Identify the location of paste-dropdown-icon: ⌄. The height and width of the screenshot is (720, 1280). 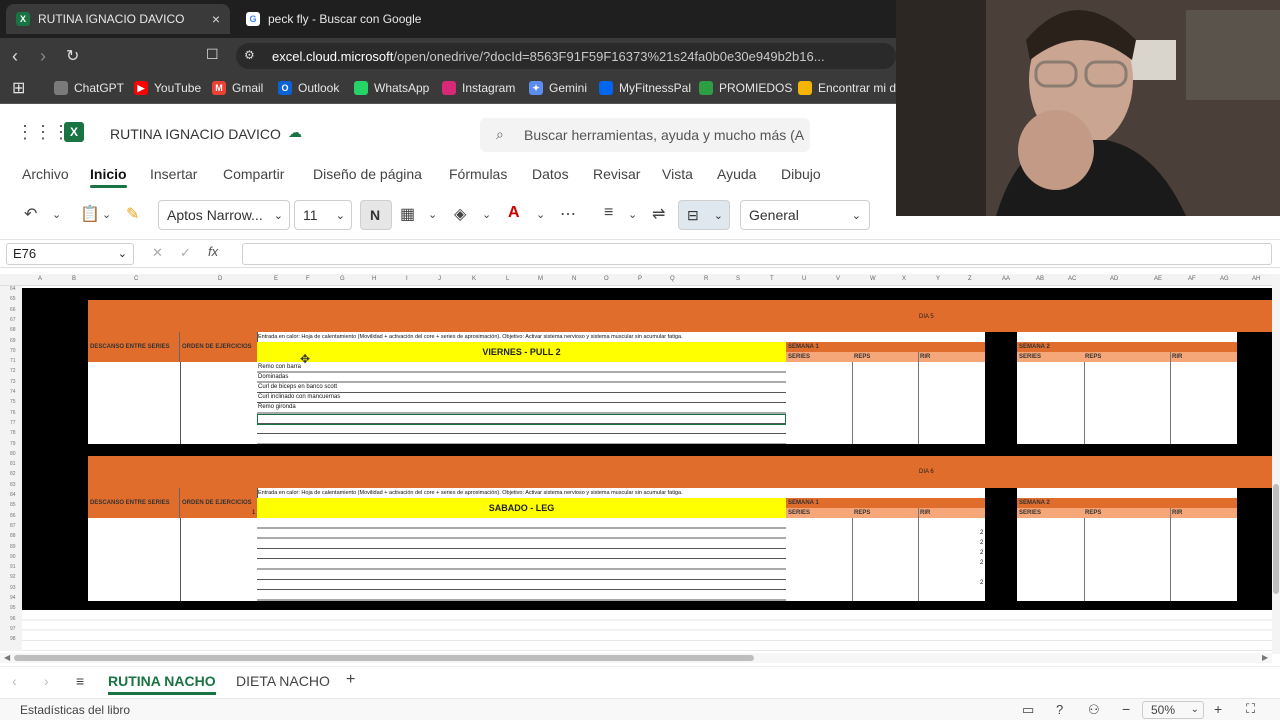
(106, 214).